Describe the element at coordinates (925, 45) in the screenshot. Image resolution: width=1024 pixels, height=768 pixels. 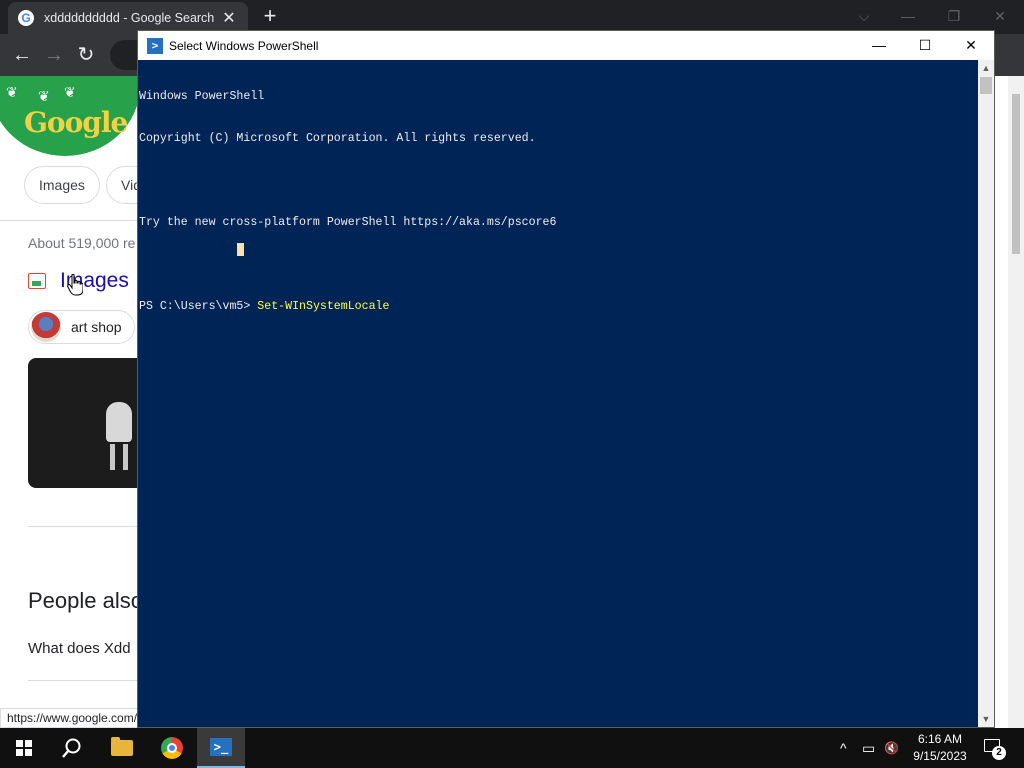
I see `maximize-button: ☐` at that location.